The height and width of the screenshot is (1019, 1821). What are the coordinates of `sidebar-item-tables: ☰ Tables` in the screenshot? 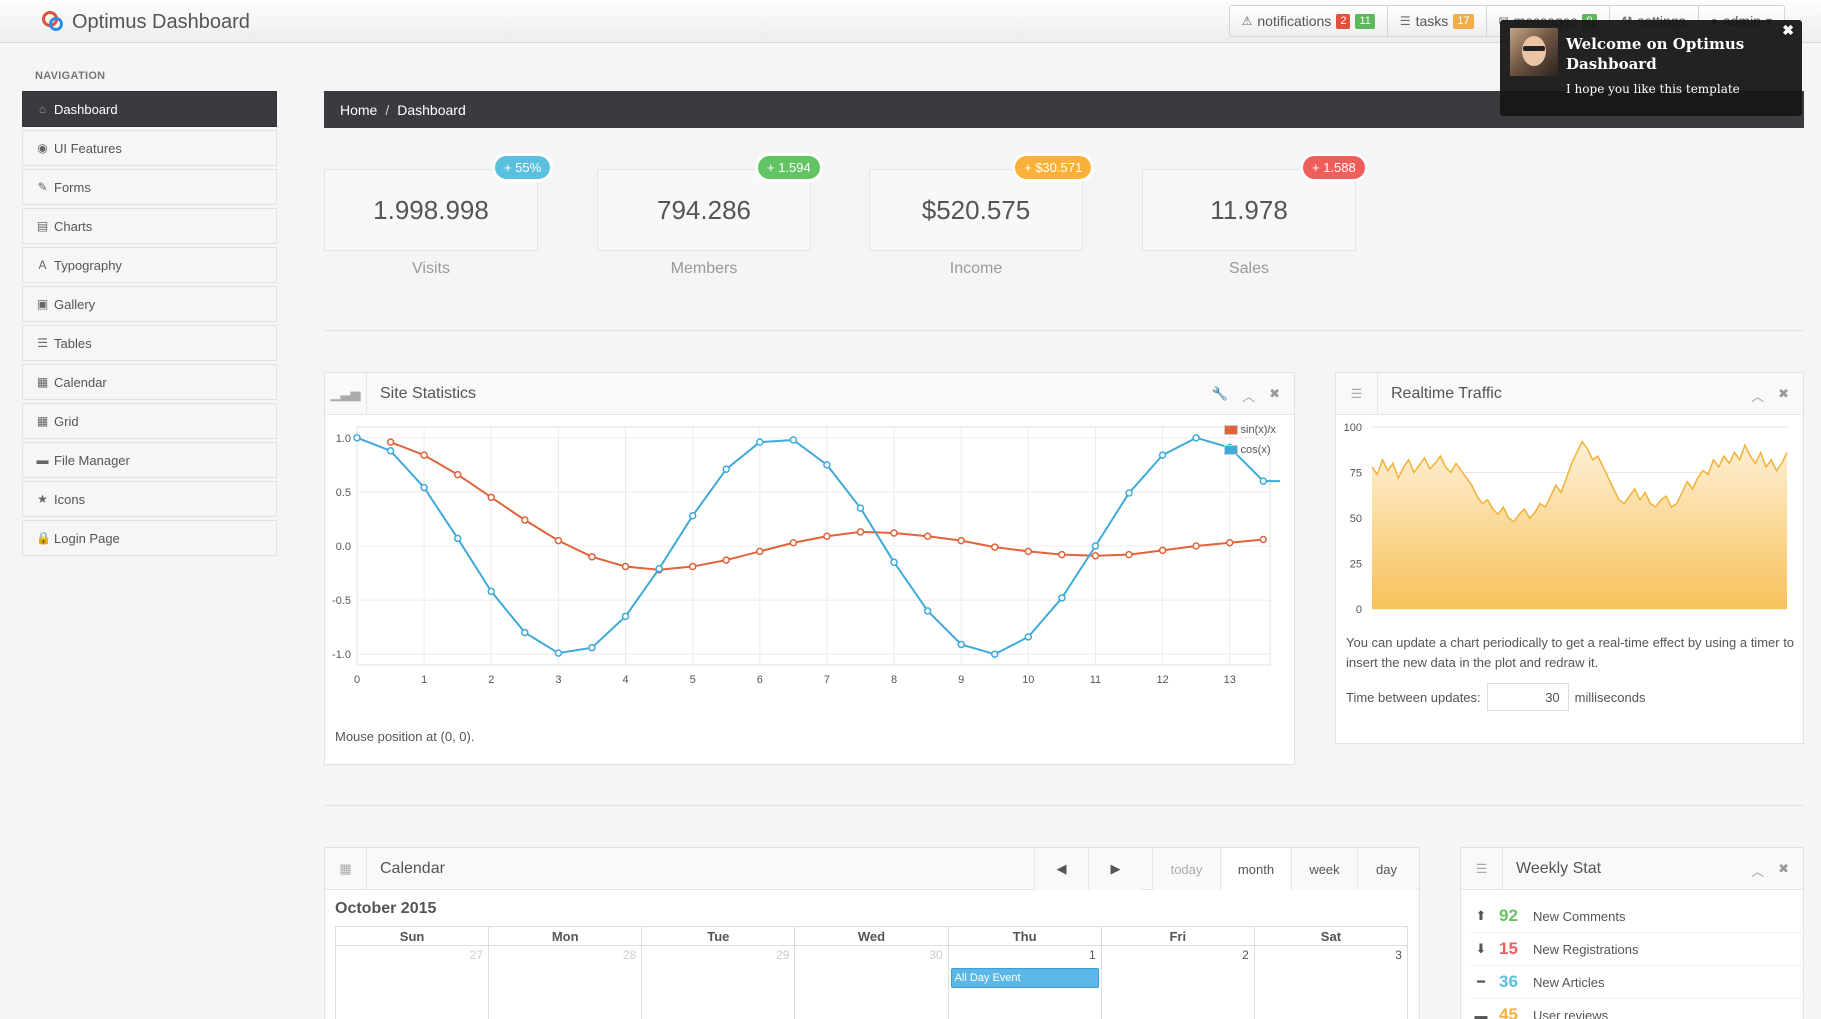 It's located at (149, 343).